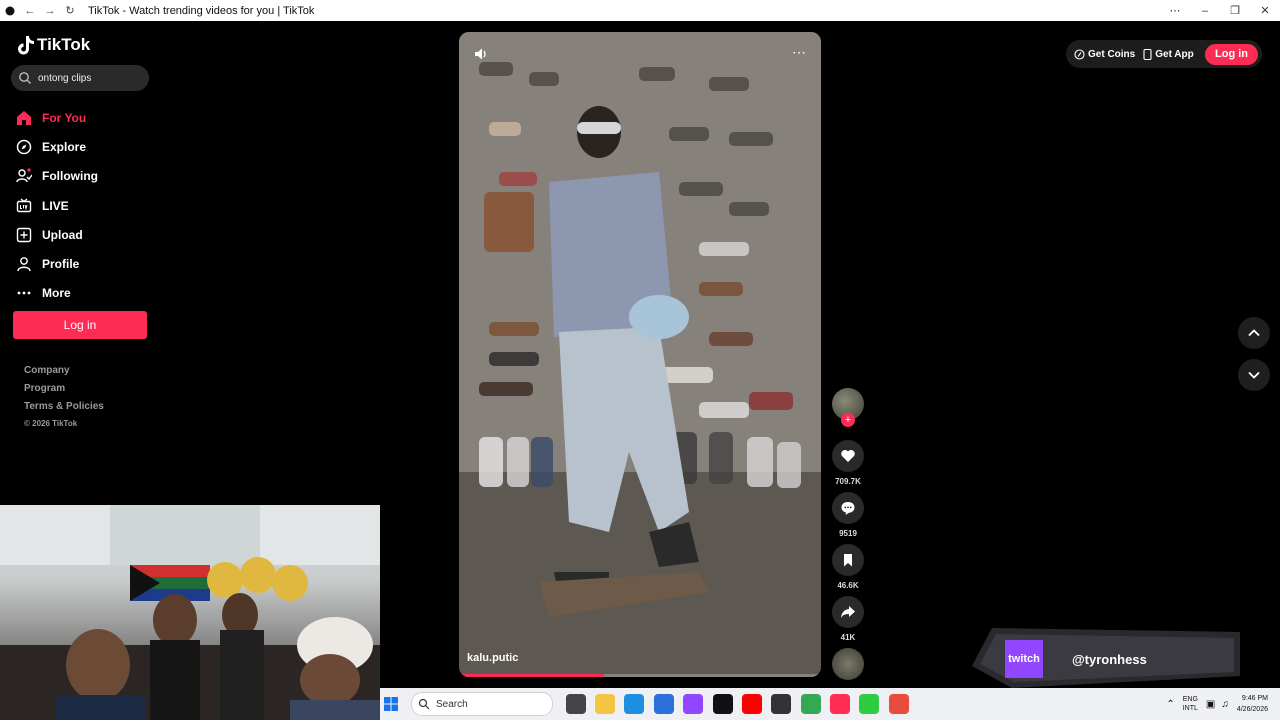 This screenshot has height=720, width=1280. I want to click on file-explorer-icon, so click(605, 704).